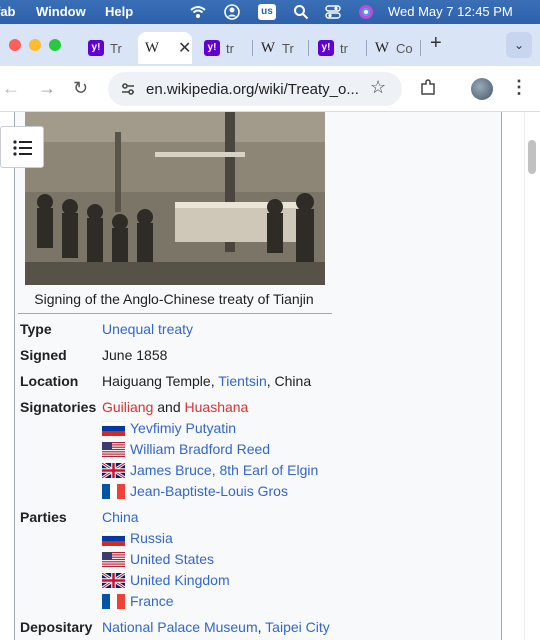 This screenshot has height=640, width=540. What do you see at coordinates (267, 12) in the screenshot?
I see `input-source-badge: us` at bounding box center [267, 12].